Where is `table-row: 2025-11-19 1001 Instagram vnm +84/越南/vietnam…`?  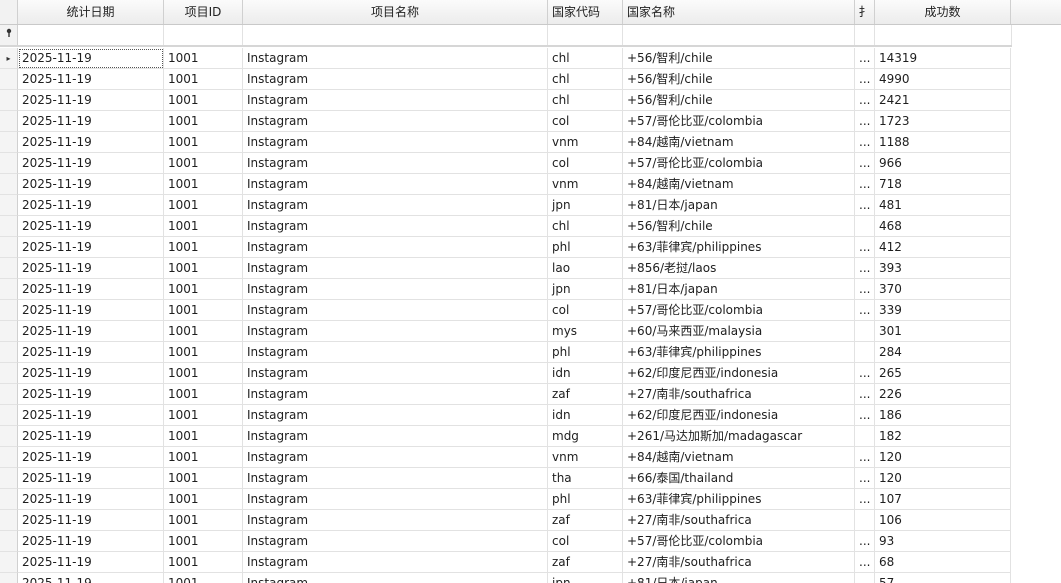 table-row: 2025-11-19 1001 Instagram vnm +84/越南/vietnam… is located at coordinates (506, 184).